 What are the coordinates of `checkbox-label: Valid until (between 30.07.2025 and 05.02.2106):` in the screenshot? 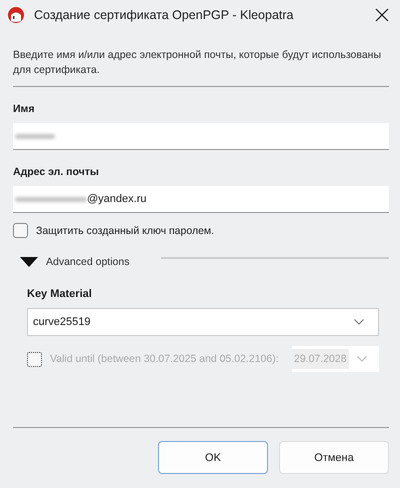 It's located at (165, 359).